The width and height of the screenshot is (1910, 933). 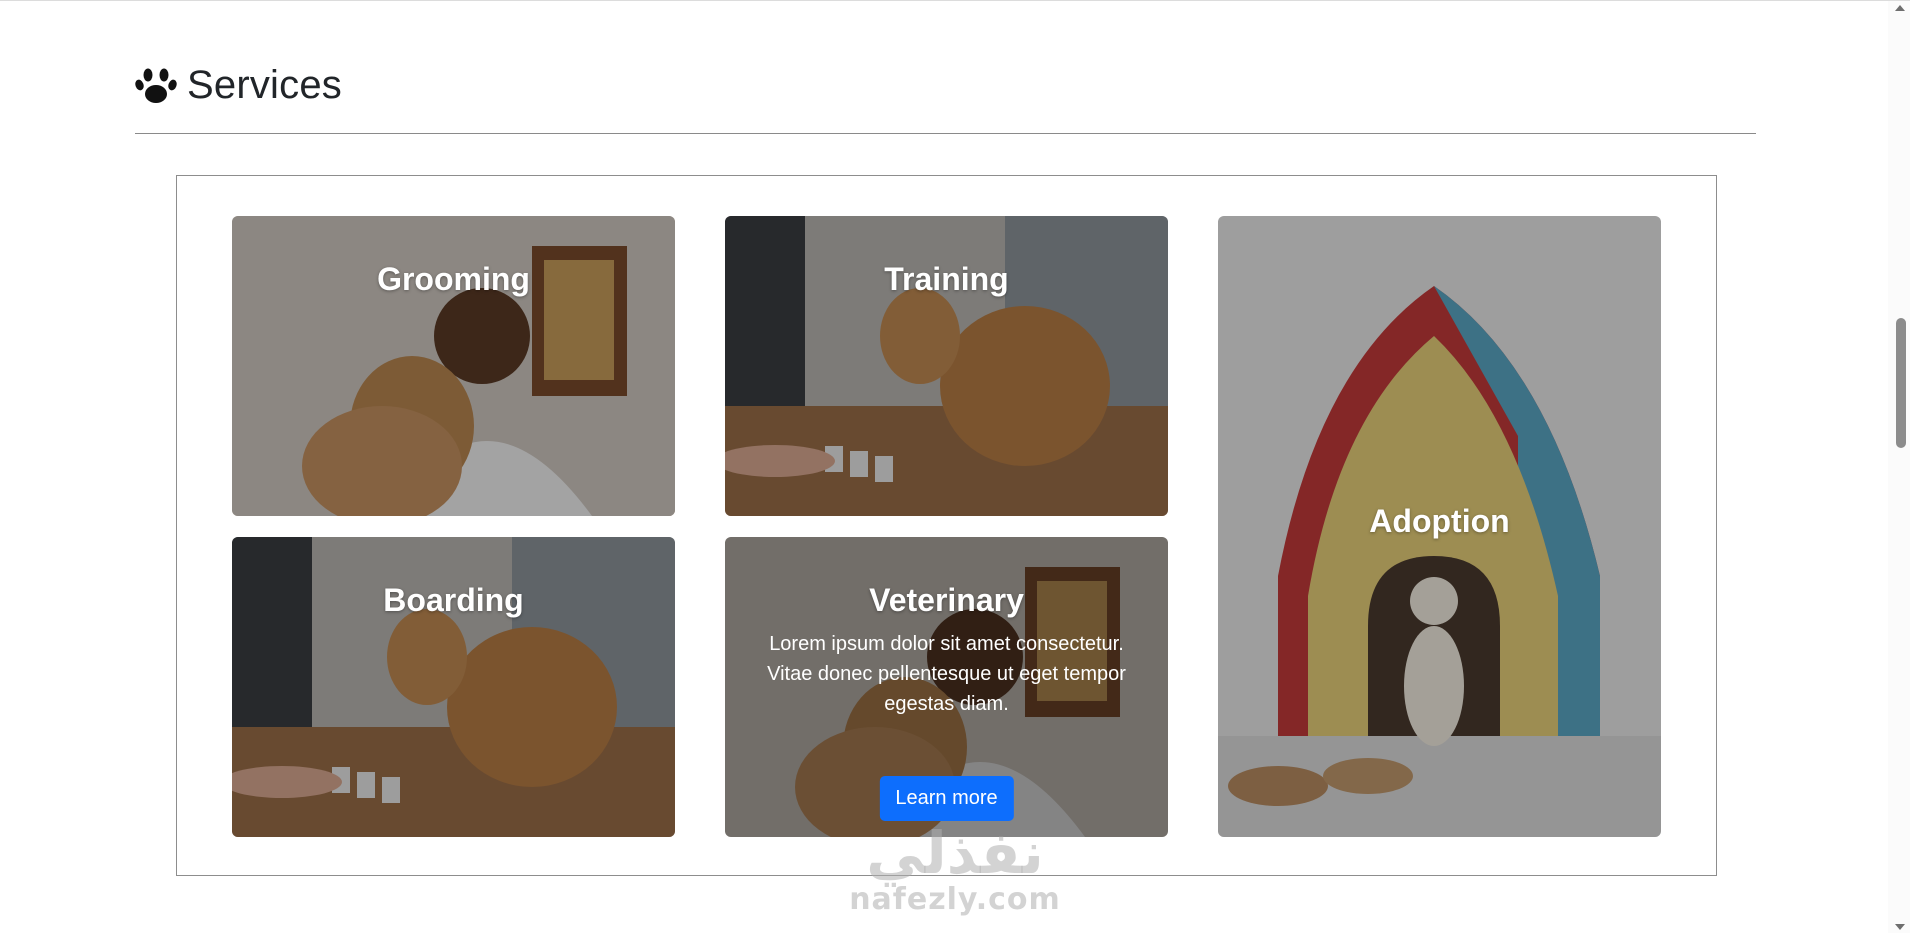 What do you see at coordinates (453, 687) in the screenshot?
I see `service-card-boarding: Boarding` at bounding box center [453, 687].